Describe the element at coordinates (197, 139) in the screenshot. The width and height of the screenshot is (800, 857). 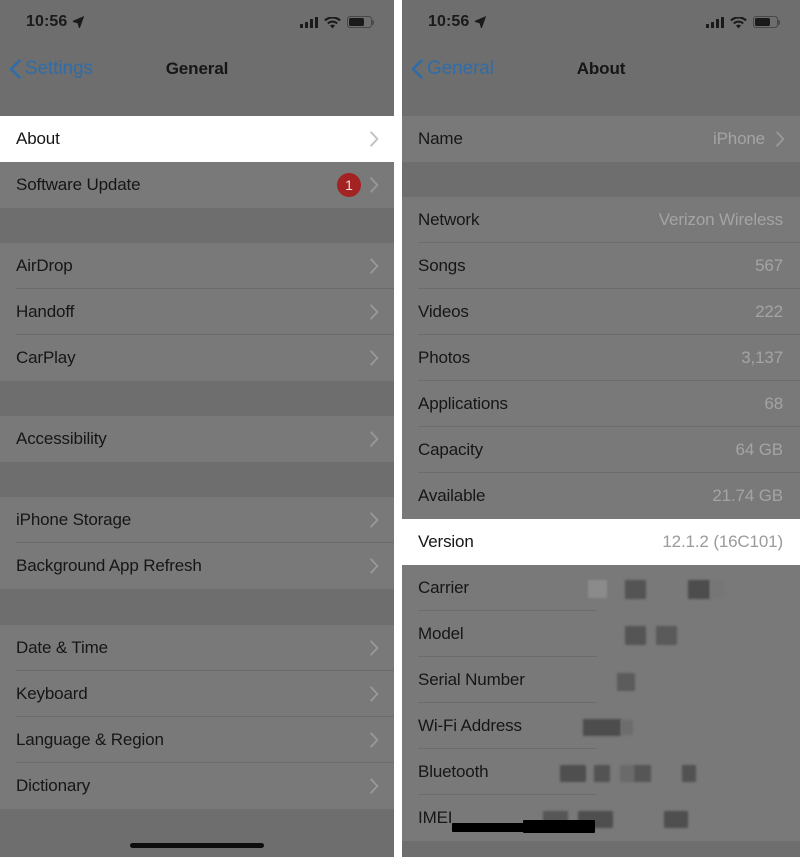
I see `sidebar-item-about: About` at that location.